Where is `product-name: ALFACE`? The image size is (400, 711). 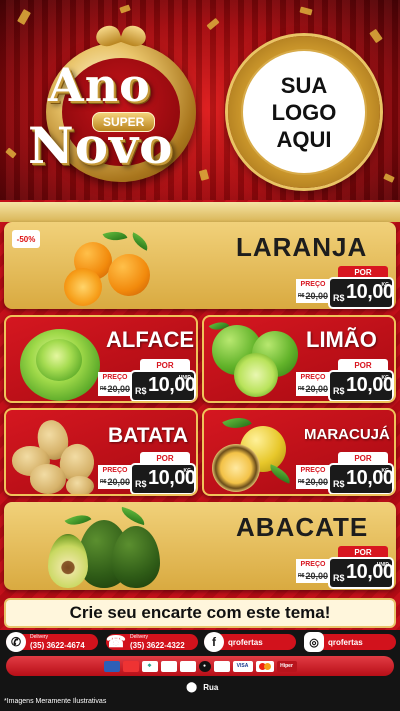 product-name: ALFACE is located at coordinates (150, 339).